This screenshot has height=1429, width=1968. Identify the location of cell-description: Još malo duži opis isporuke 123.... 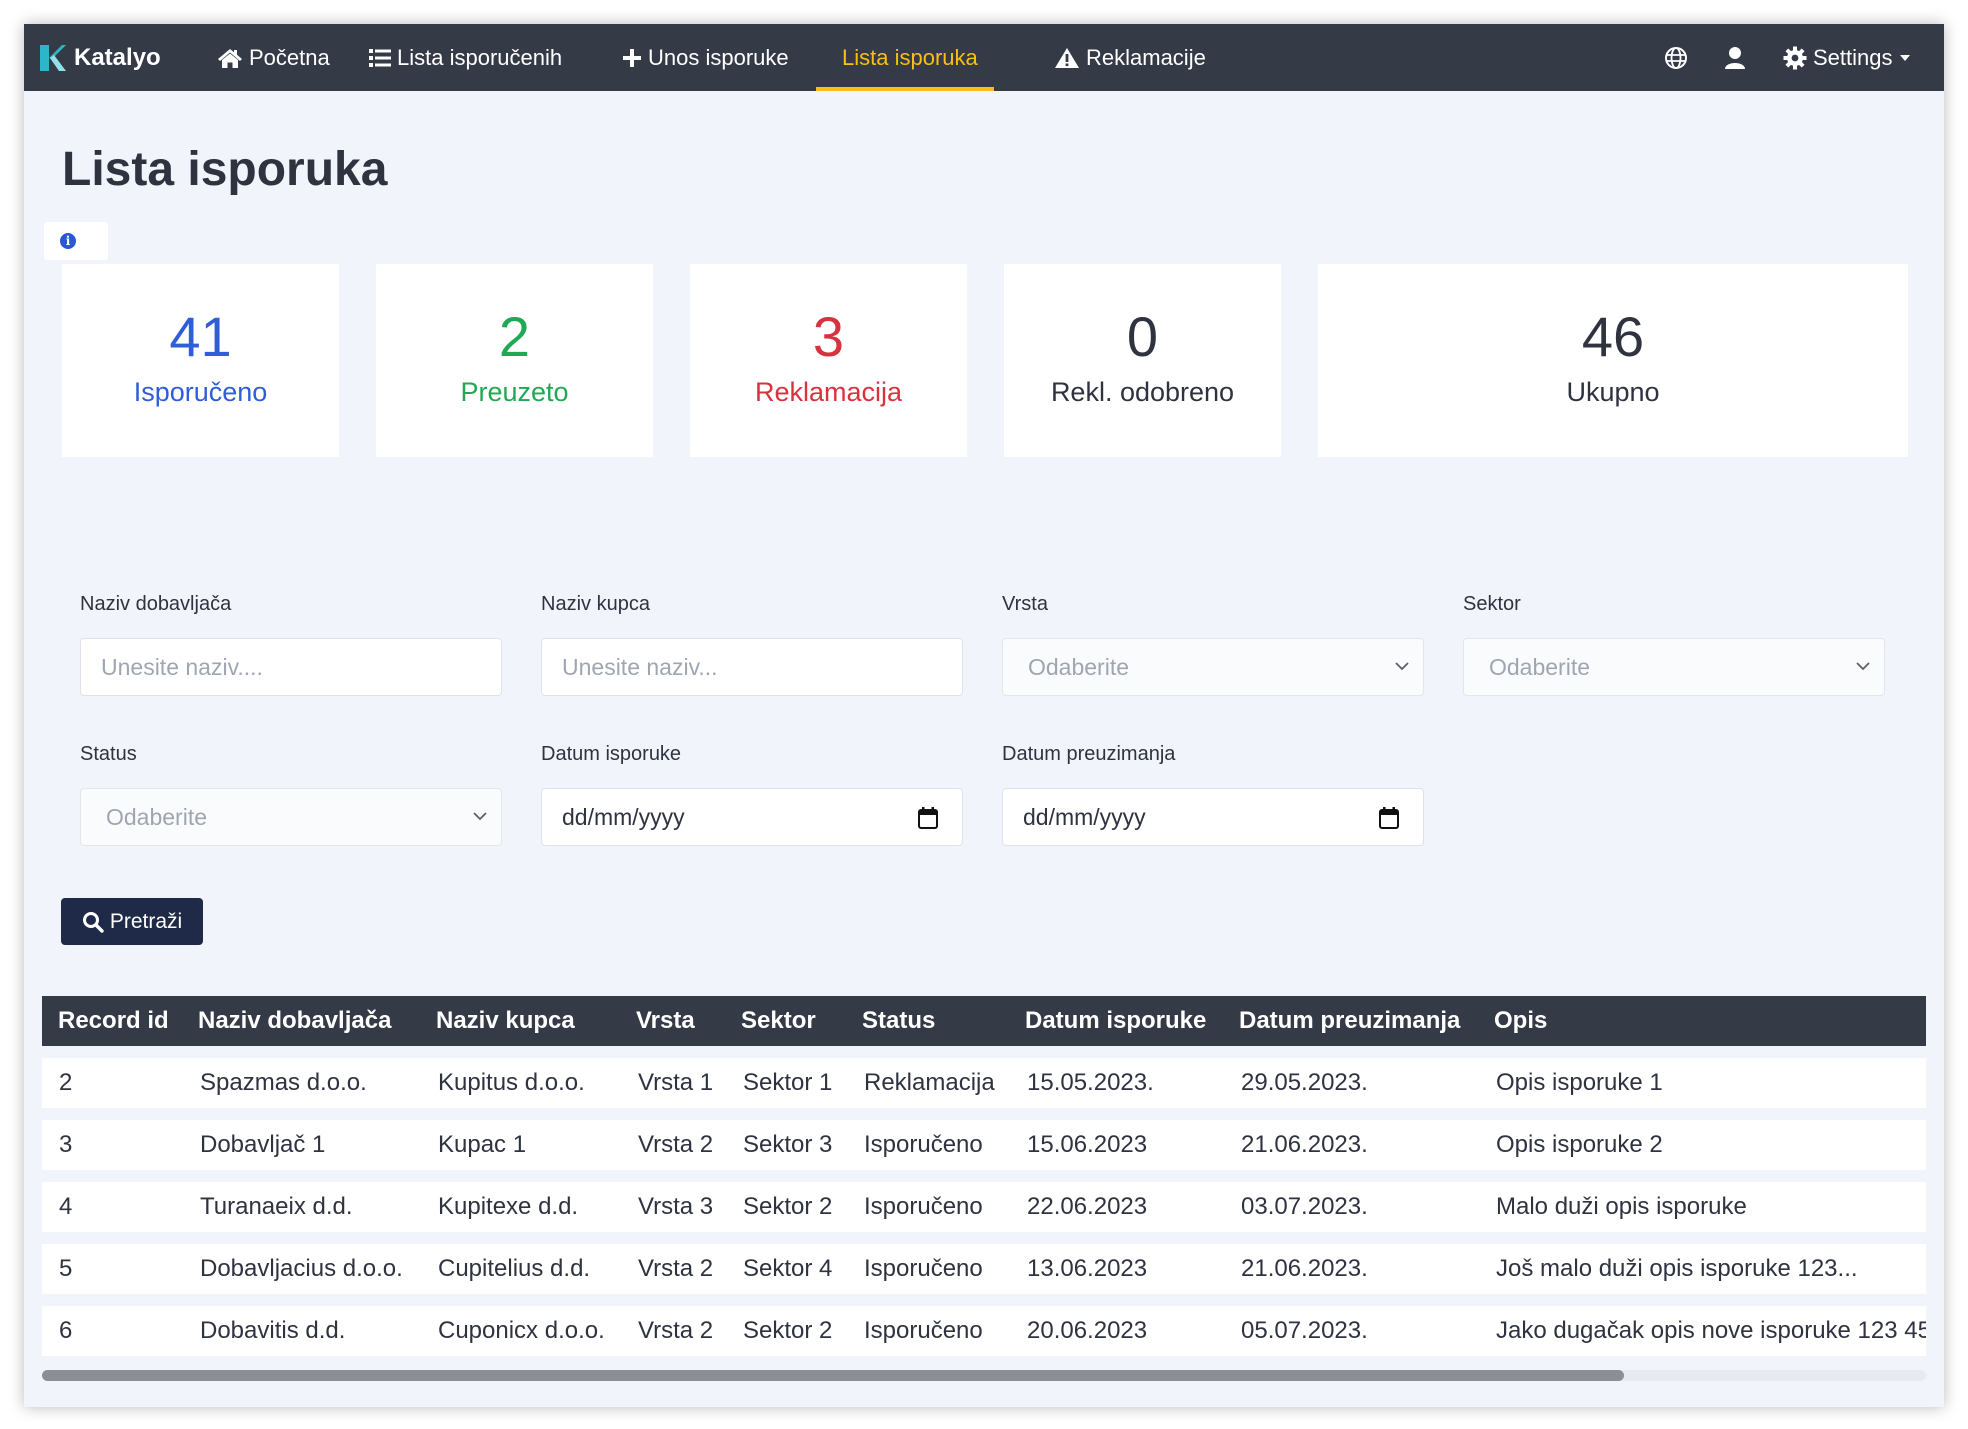
(1677, 1268).